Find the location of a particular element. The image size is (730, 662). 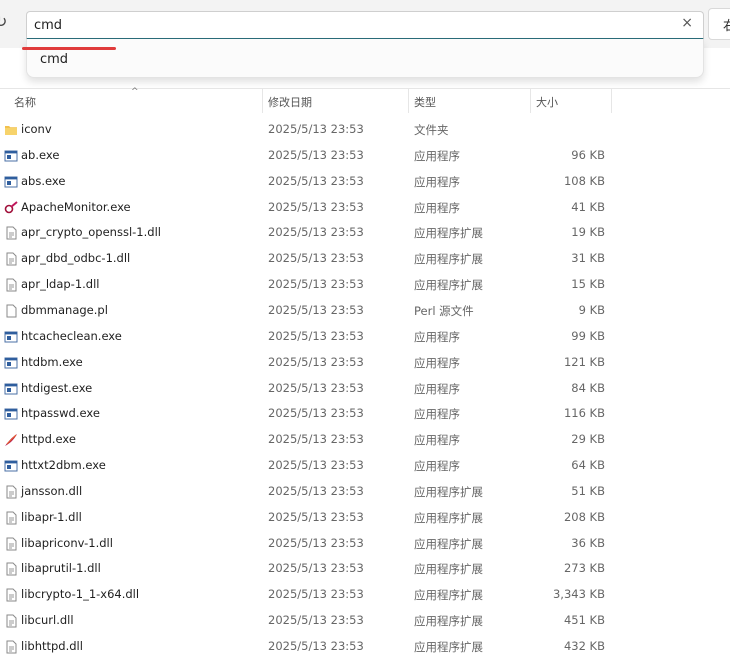

file-size: 15 KB is located at coordinates (588, 284).